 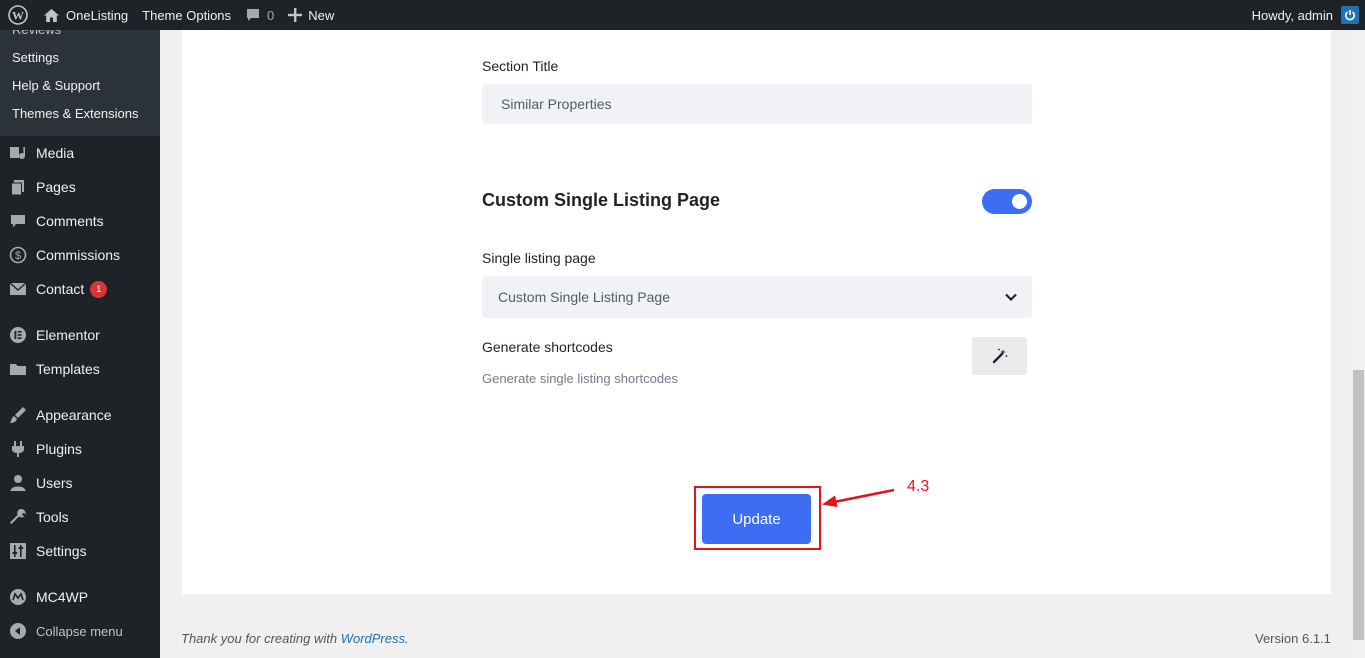 What do you see at coordinates (1350, 15) in the screenshot?
I see `avatar` at bounding box center [1350, 15].